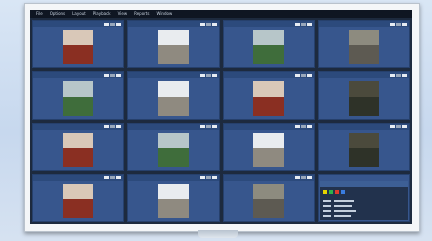  What do you see at coordinates (79, 14) in the screenshot?
I see `menu-layout: Layout` at bounding box center [79, 14].